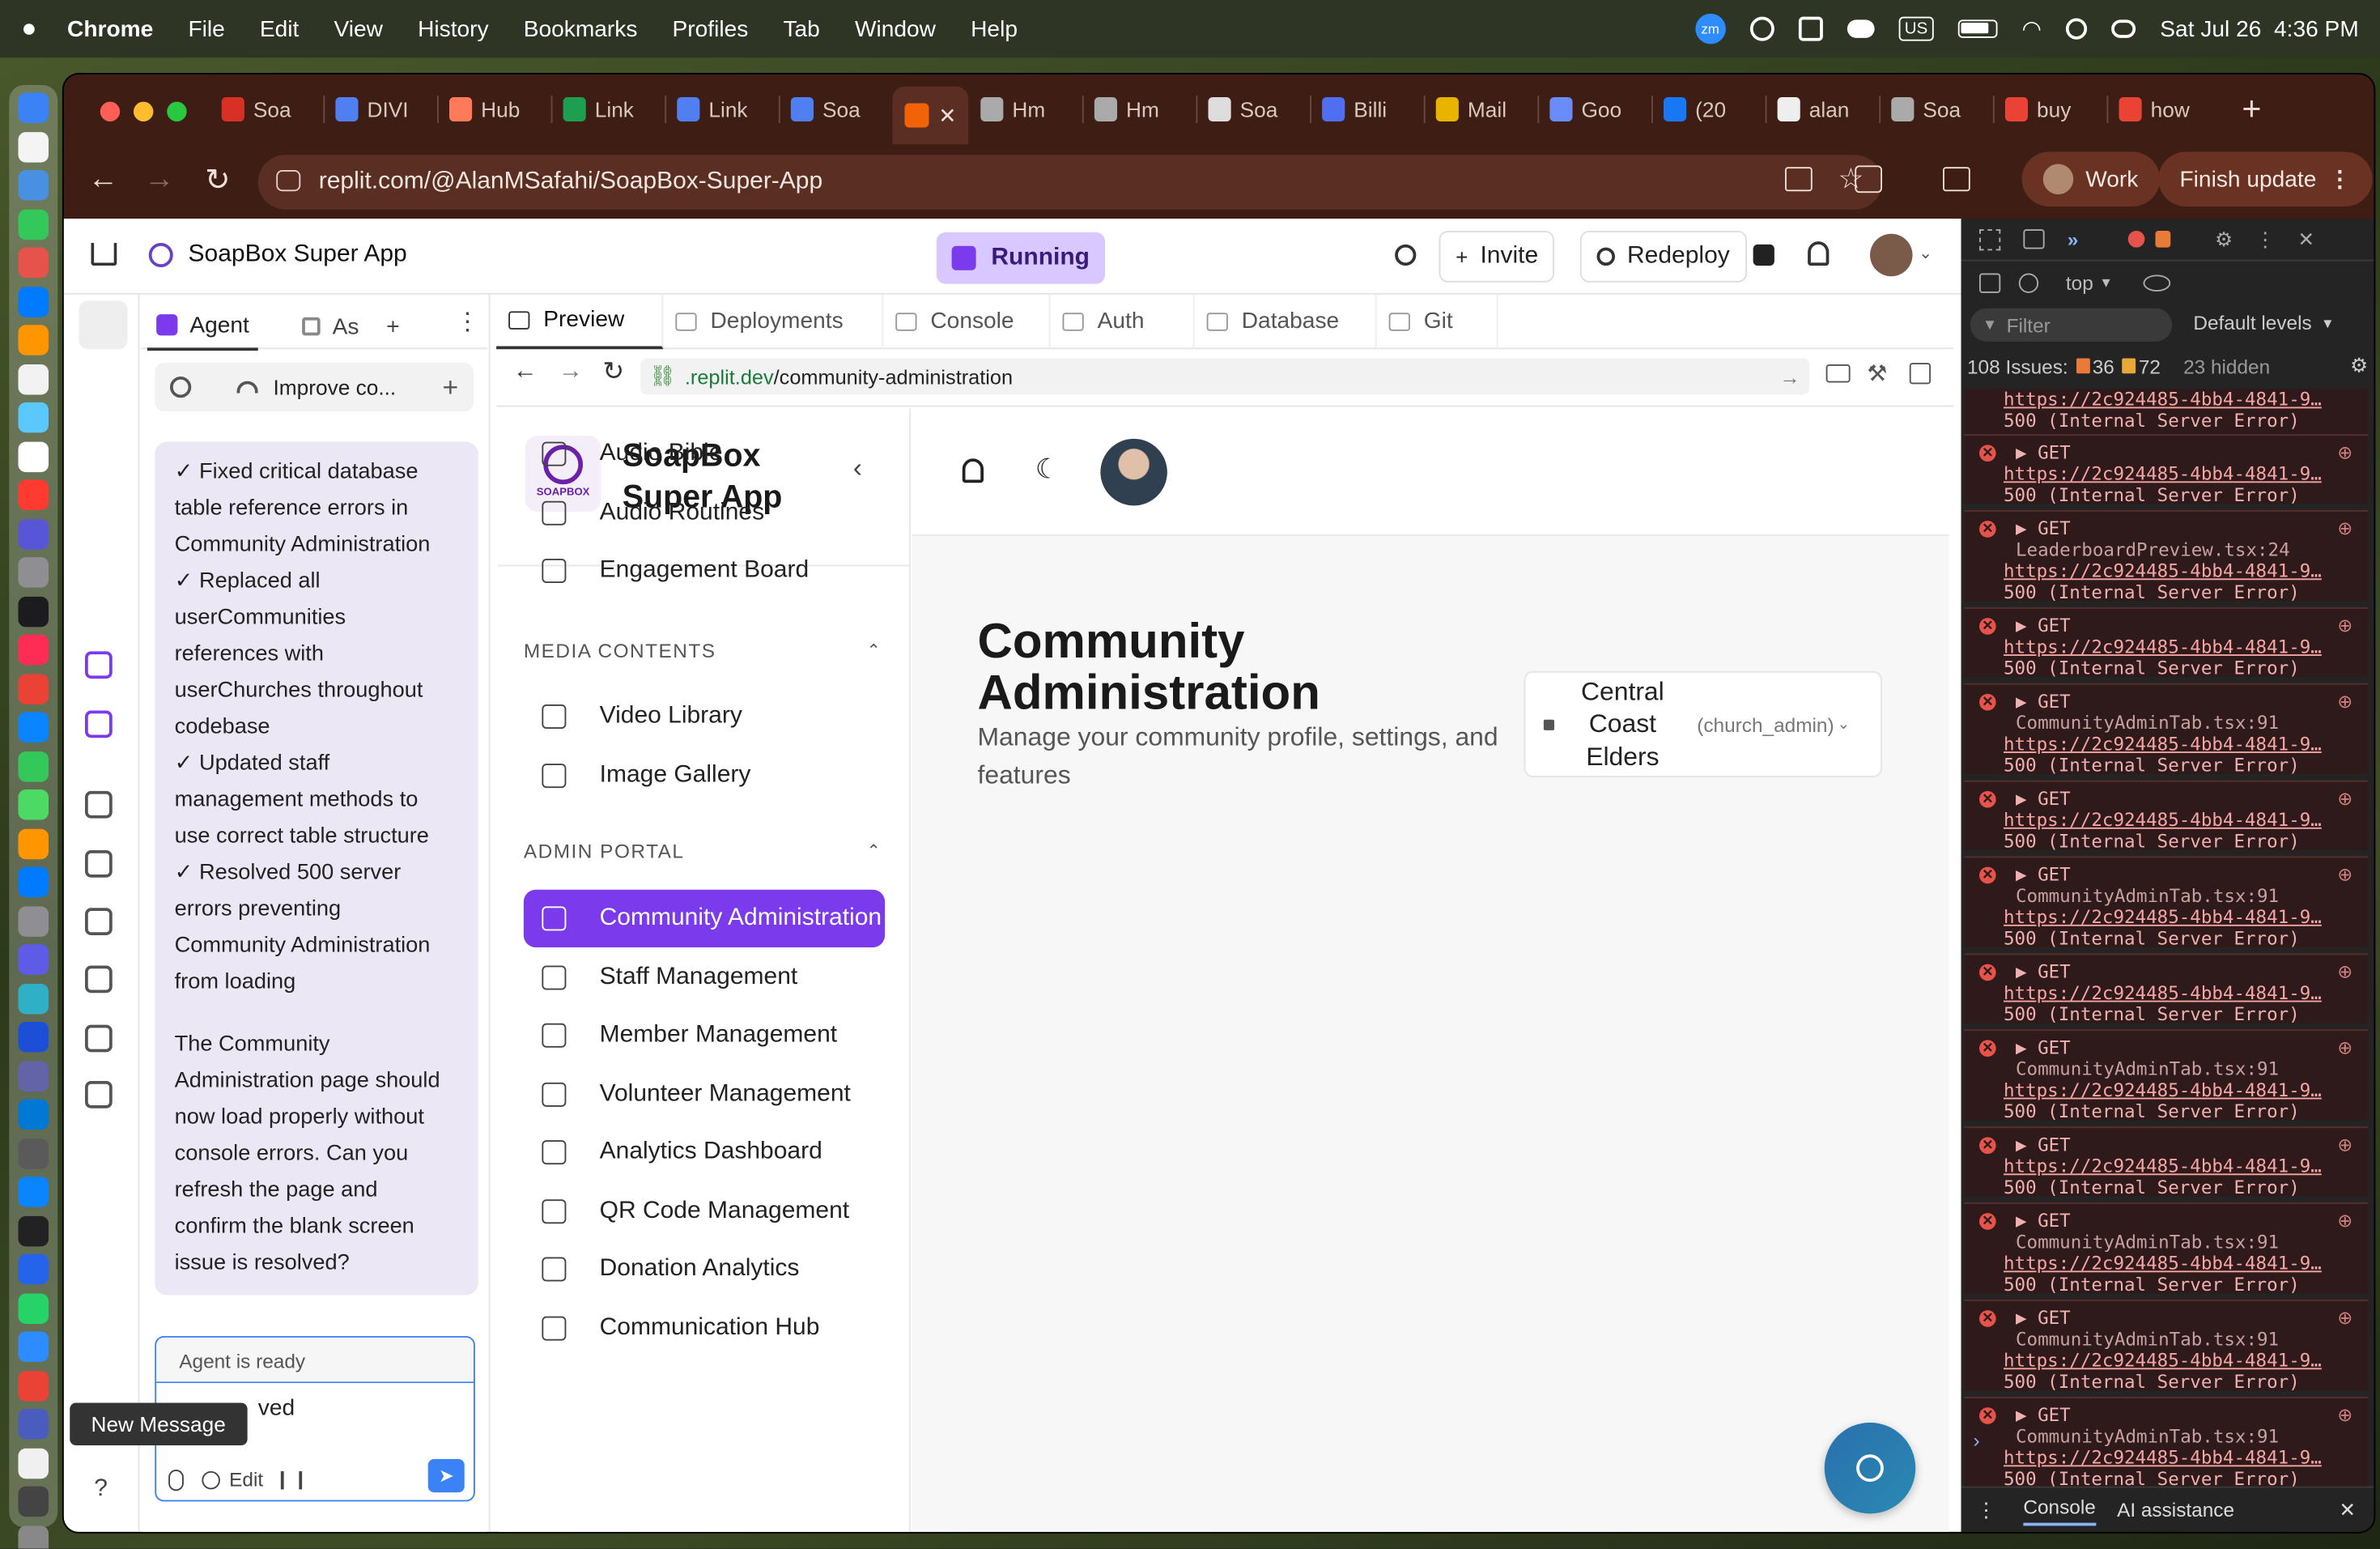 This screenshot has width=2380, height=1549. What do you see at coordinates (994, 29) in the screenshot?
I see `menu-help: Help` at bounding box center [994, 29].